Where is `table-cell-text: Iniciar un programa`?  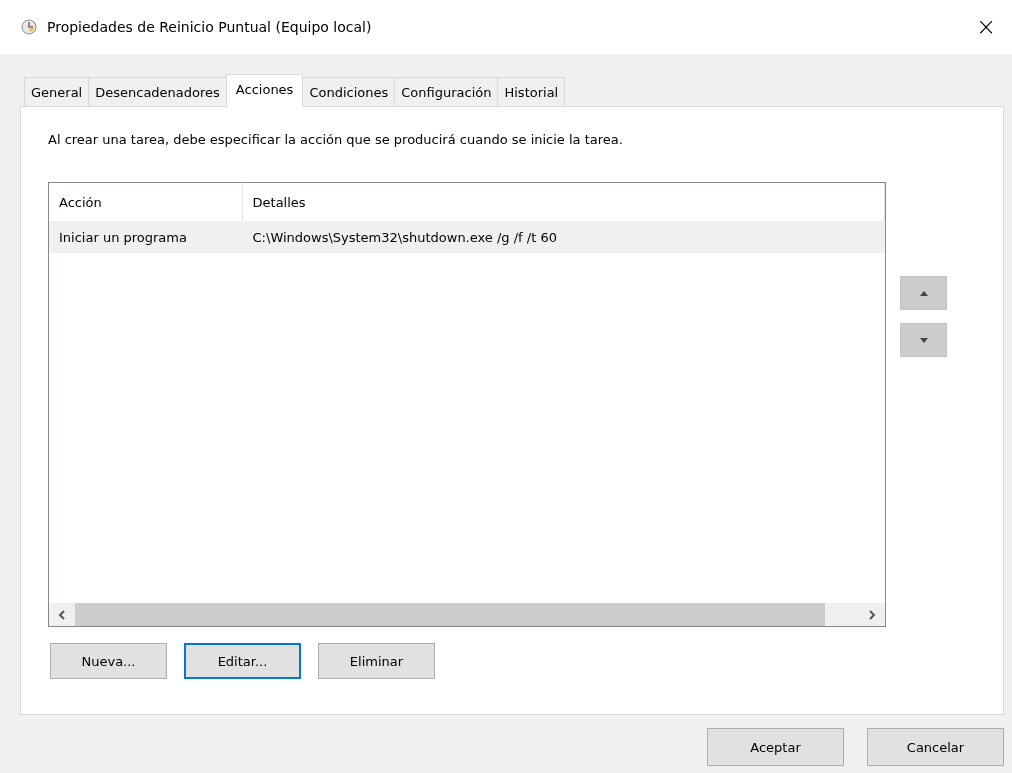
table-cell-text: Iniciar un programa is located at coordinates (123, 237).